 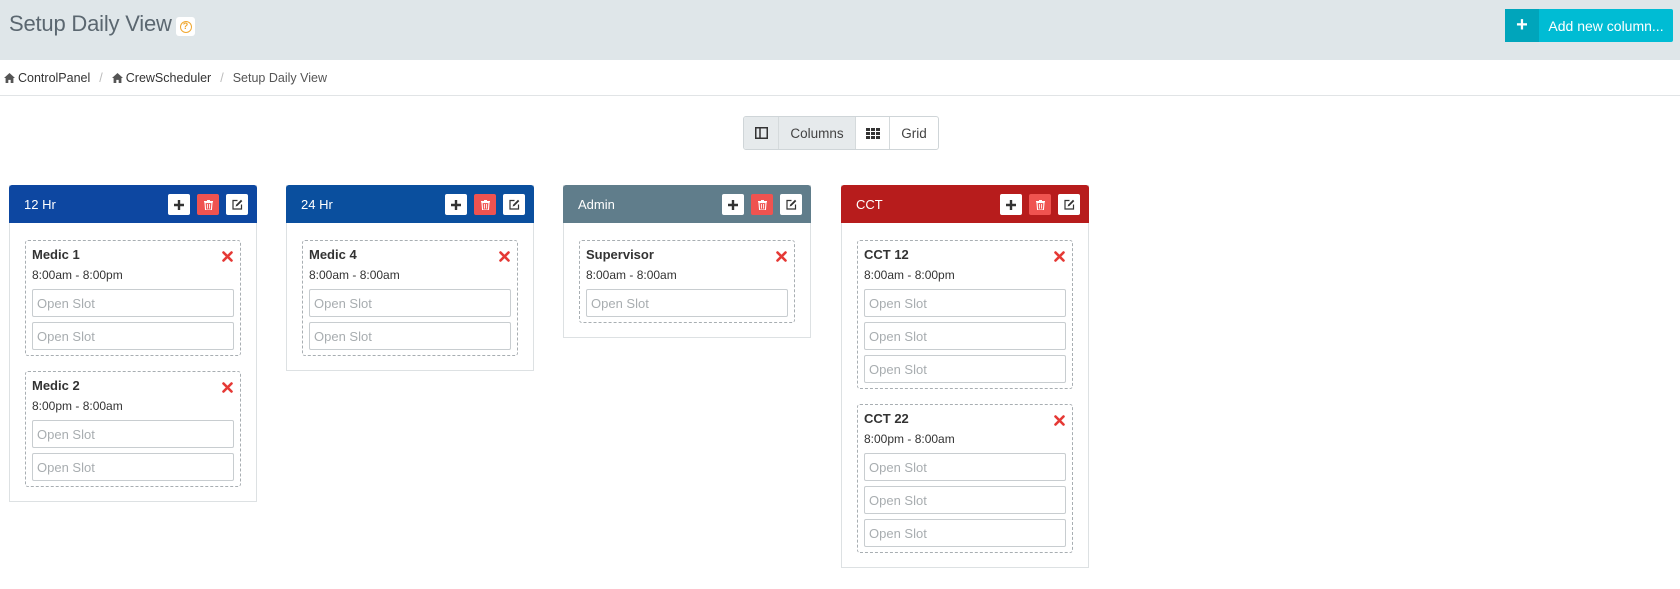 What do you see at coordinates (317, 204) in the screenshot?
I see `column-title: 24 Hr` at bounding box center [317, 204].